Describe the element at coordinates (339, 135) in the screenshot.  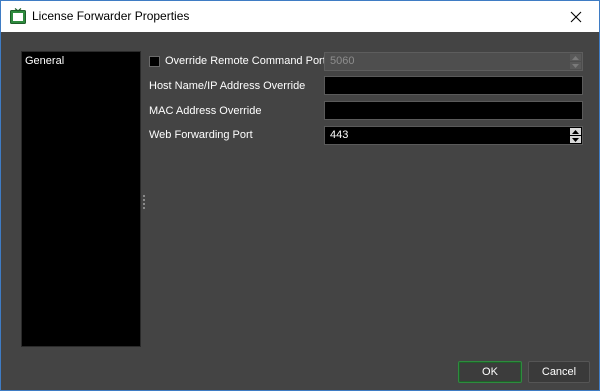
I see `web-forwarding-port-value: 443` at that location.